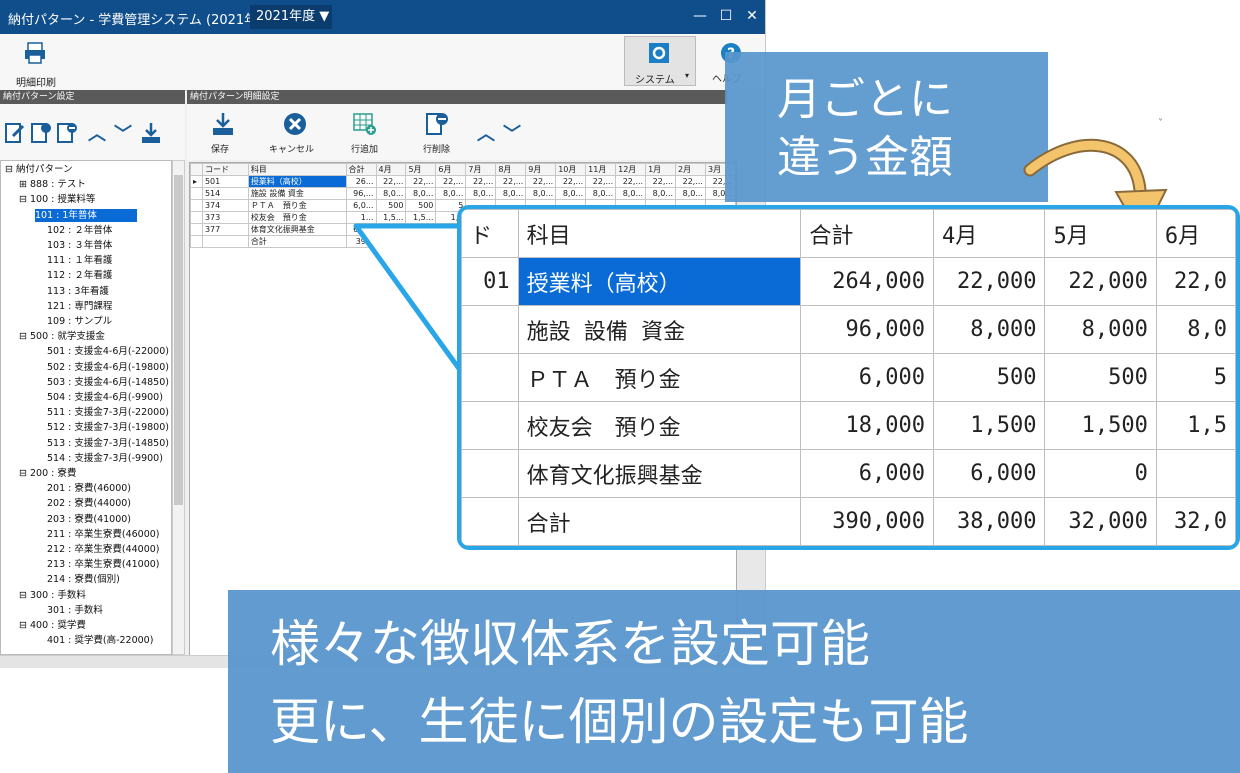 This screenshot has width=1240, height=773. What do you see at coordinates (79, 230) in the screenshot?
I see `tree-node: 102 : ２年普体` at bounding box center [79, 230].